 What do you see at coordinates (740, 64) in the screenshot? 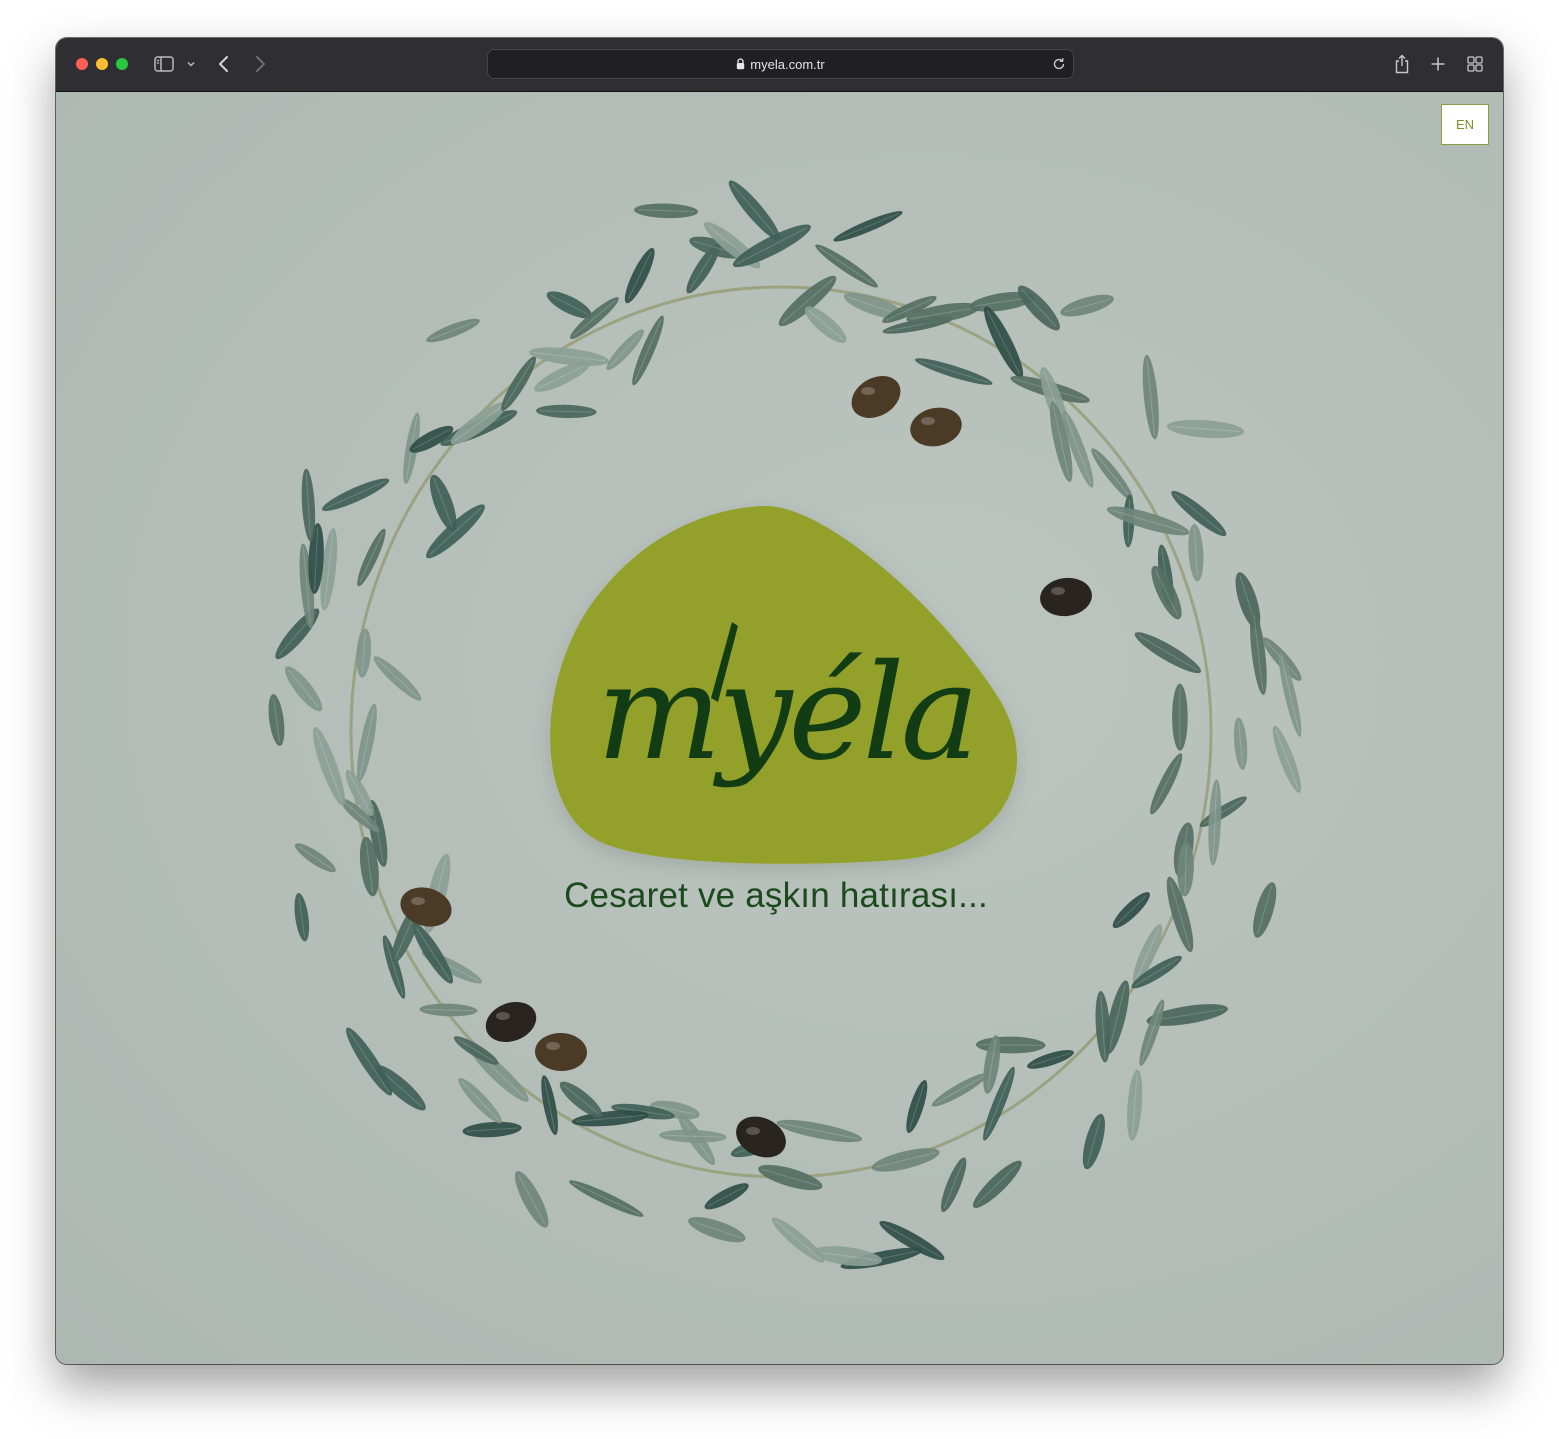
I see `lock-icon` at bounding box center [740, 64].